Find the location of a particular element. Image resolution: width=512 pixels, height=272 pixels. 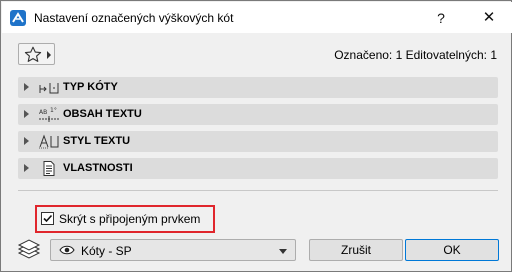

eye-icon is located at coordinates (67, 250).